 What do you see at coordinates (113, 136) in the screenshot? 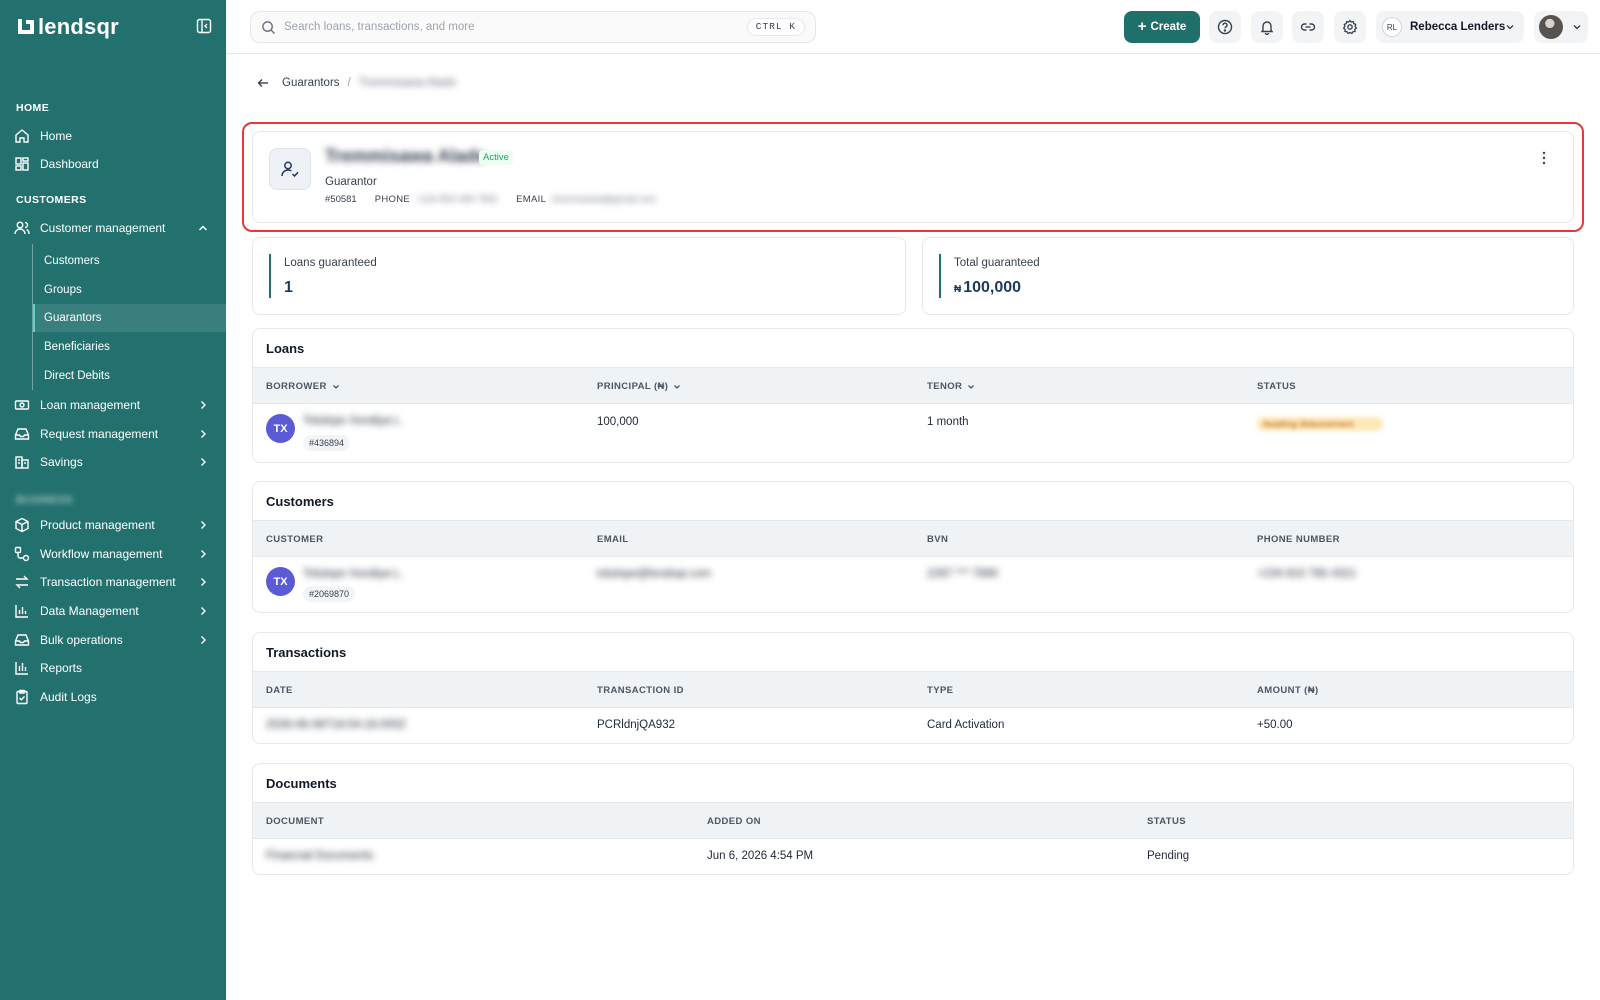
I see `sidebar-item-home: Home` at bounding box center [113, 136].